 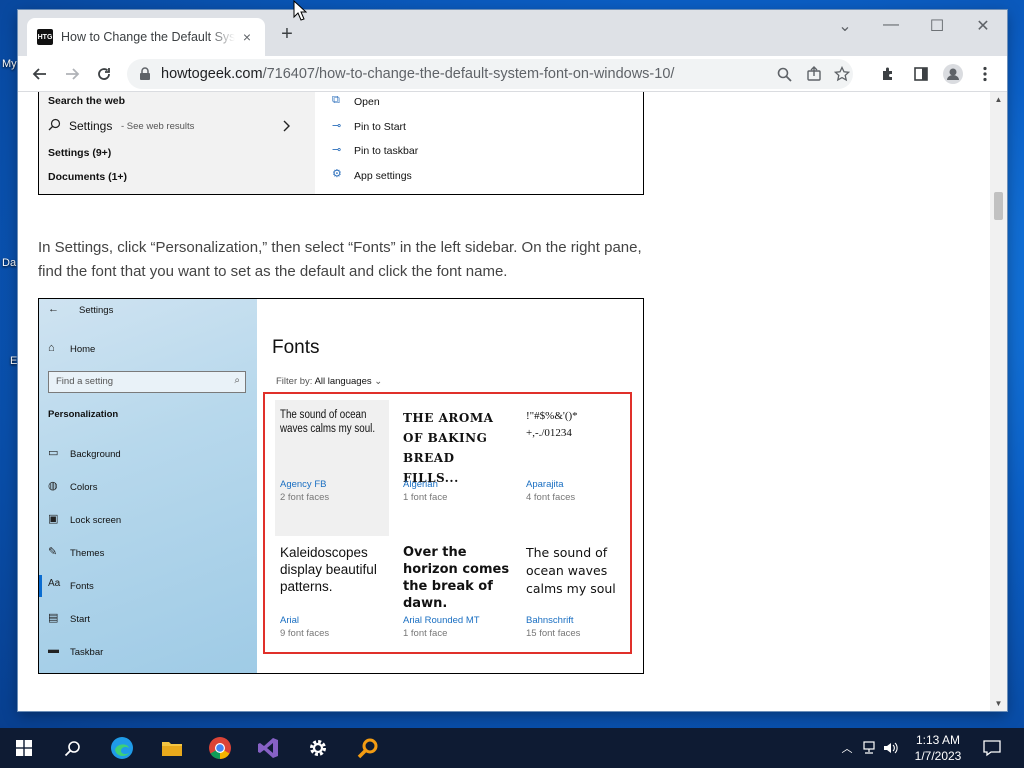 I want to click on action-open: Open, so click(x=367, y=102).